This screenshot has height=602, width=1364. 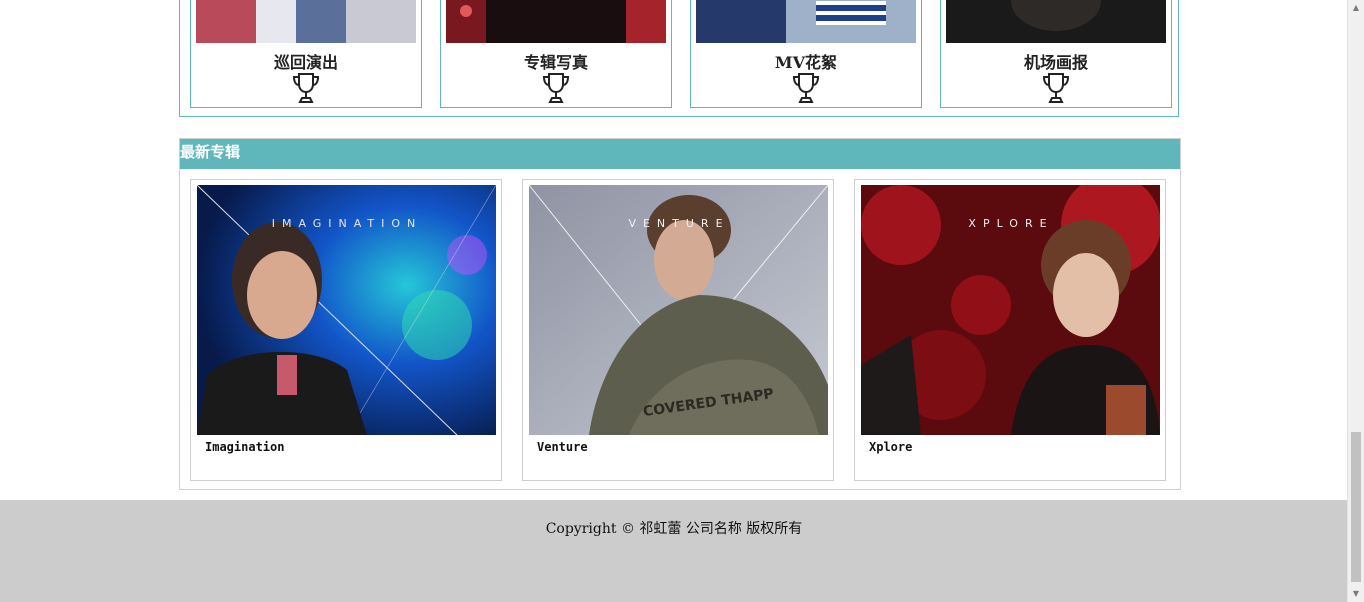 I want to click on album-cover-image: COVERED THAPP VENTURE, so click(x=678, y=310).